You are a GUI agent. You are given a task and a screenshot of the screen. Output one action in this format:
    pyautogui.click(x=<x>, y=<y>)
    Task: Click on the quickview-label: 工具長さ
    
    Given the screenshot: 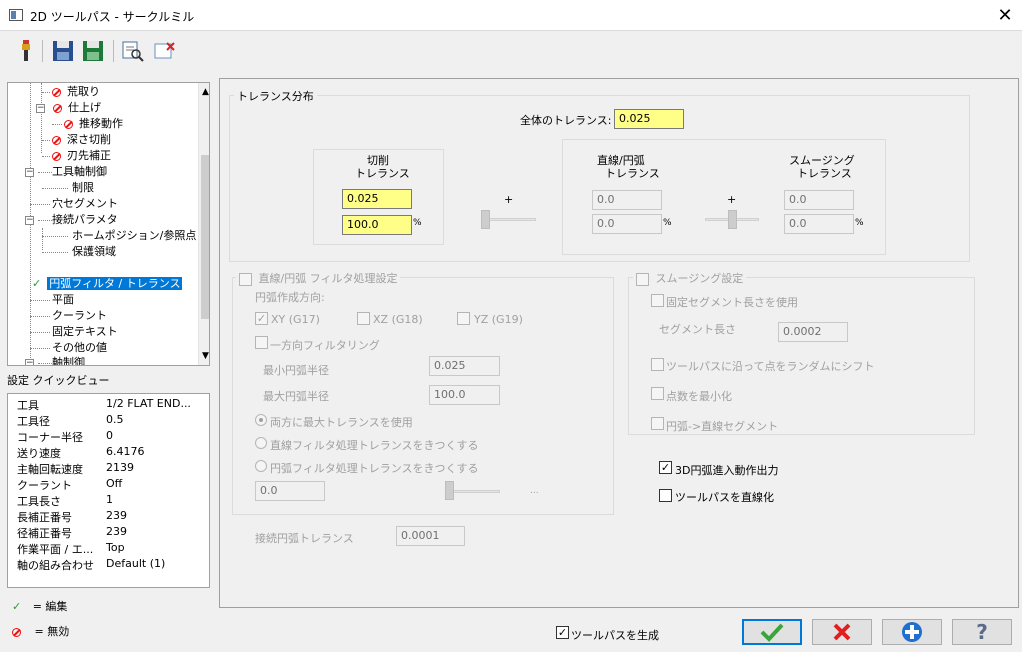 What is the action you would take?
    pyautogui.click(x=39, y=501)
    